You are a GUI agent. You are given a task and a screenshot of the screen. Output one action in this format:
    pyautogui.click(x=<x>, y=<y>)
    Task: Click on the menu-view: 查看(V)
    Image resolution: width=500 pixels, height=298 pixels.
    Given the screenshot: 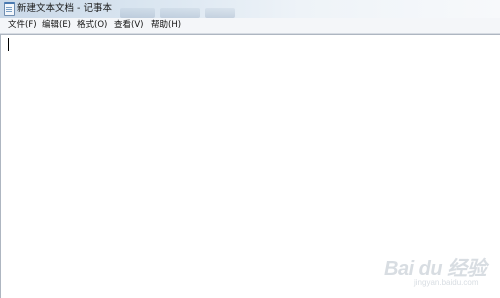 What is the action you would take?
    pyautogui.click(x=128, y=25)
    